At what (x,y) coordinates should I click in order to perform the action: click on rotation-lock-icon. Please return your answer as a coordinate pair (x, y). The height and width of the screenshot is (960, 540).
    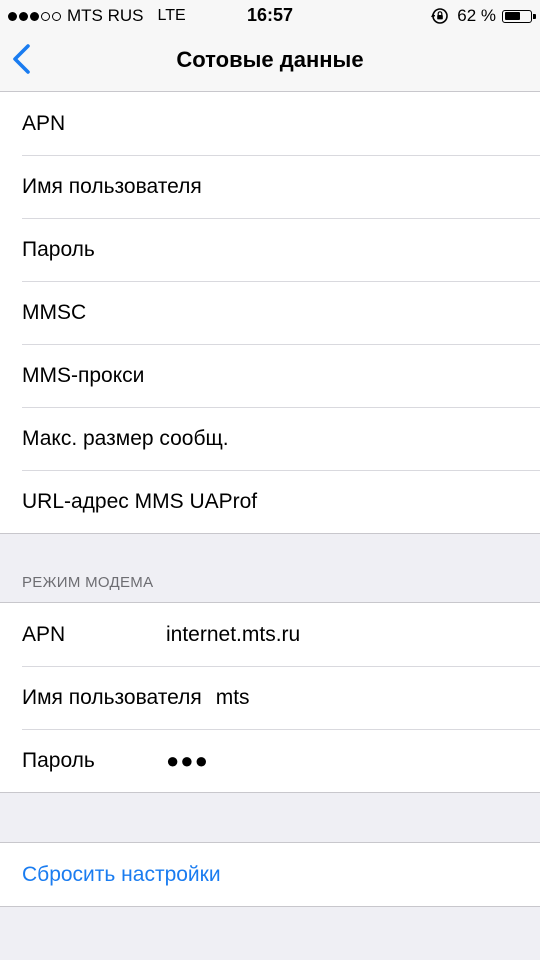
    Looking at the image, I should click on (440, 16).